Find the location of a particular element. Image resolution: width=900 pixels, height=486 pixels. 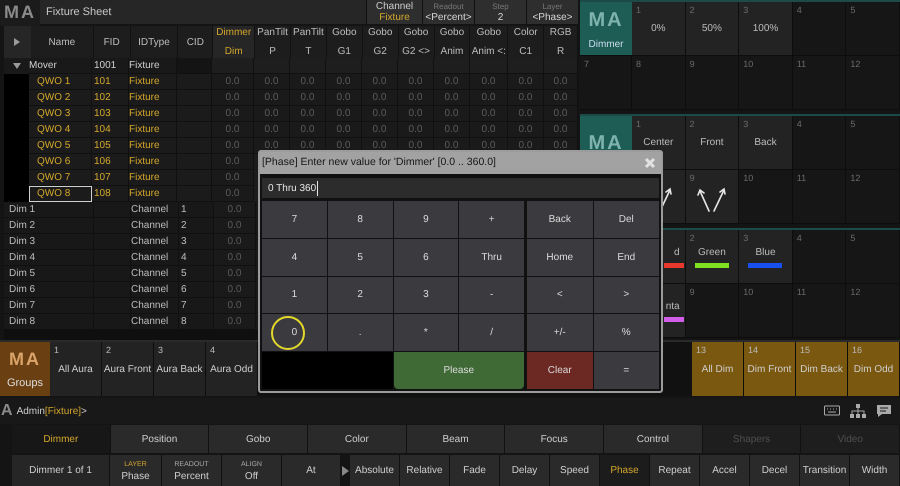

keypad-key: 7 is located at coordinates (294, 219).